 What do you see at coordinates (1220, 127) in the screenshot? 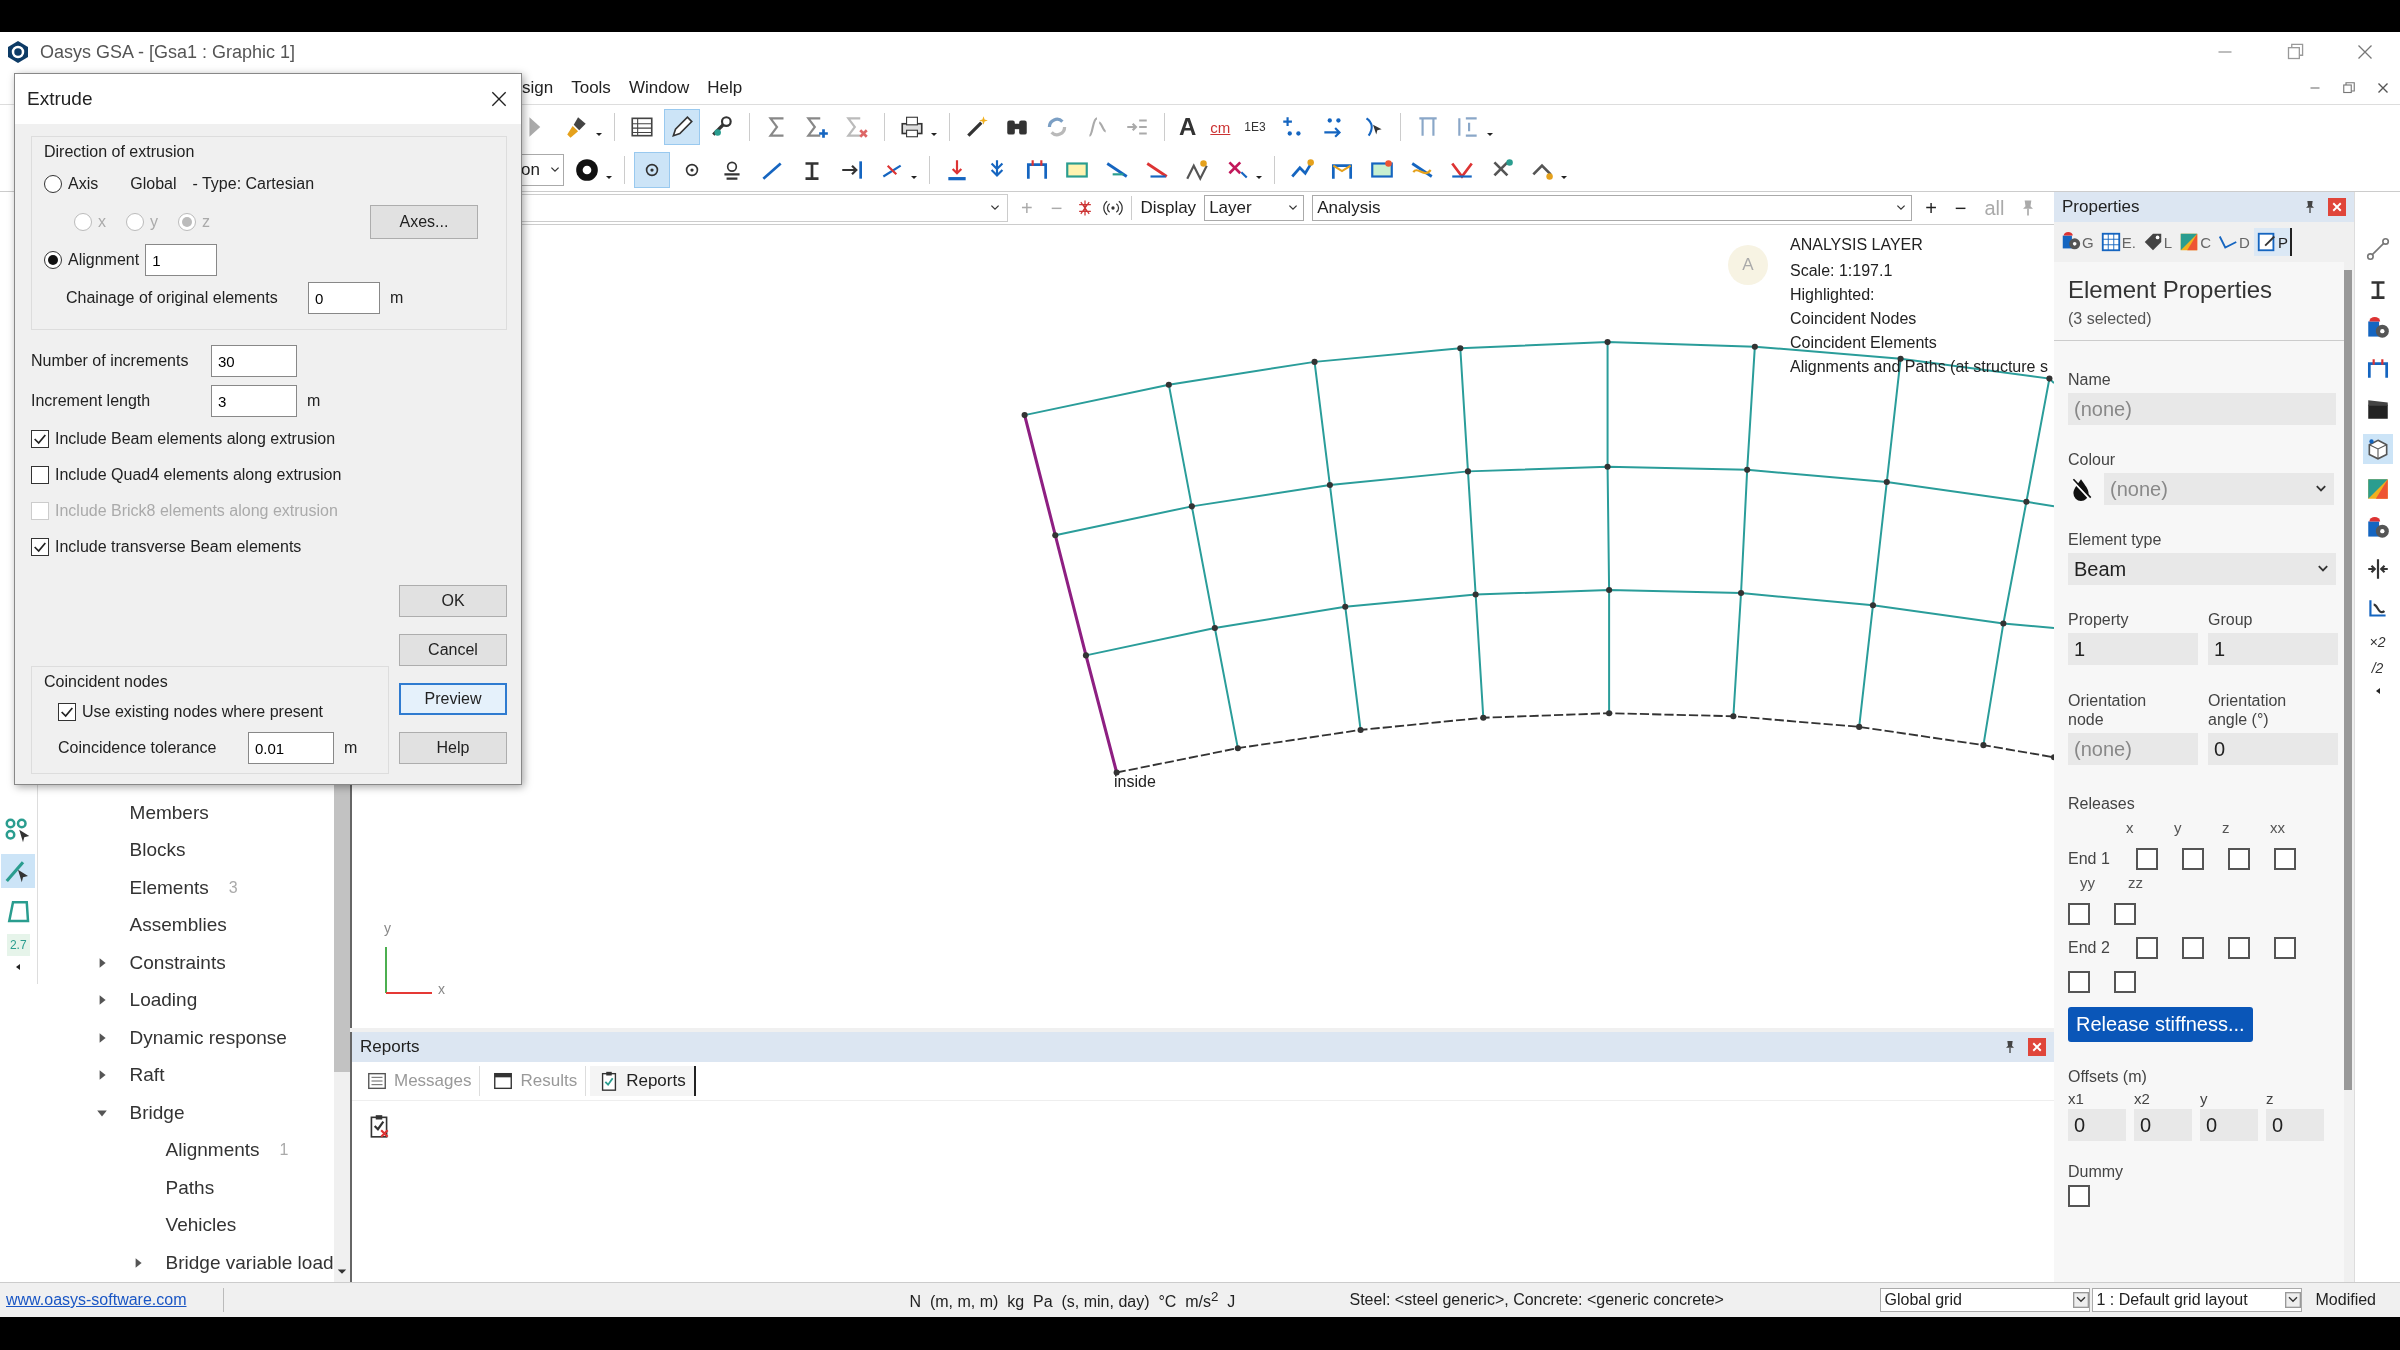
I see `toolbar-button: cm` at bounding box center [1220, 127].